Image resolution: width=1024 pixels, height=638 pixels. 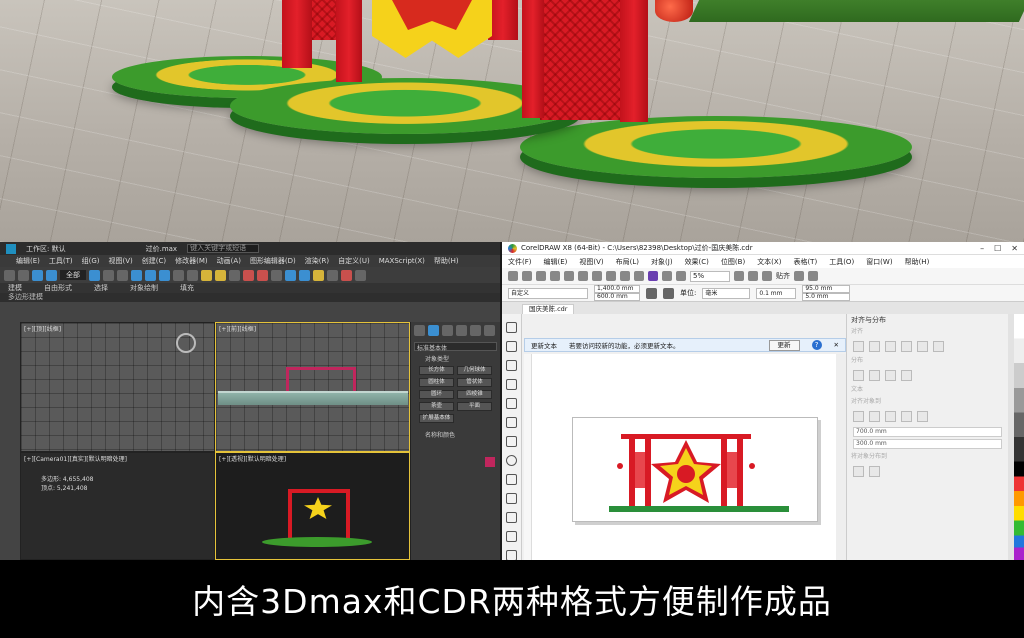 What do you see at coordinates (627, 262) in the screenshot?
I see `menu-item: 布局(L)` at bounding box center [627, 262].